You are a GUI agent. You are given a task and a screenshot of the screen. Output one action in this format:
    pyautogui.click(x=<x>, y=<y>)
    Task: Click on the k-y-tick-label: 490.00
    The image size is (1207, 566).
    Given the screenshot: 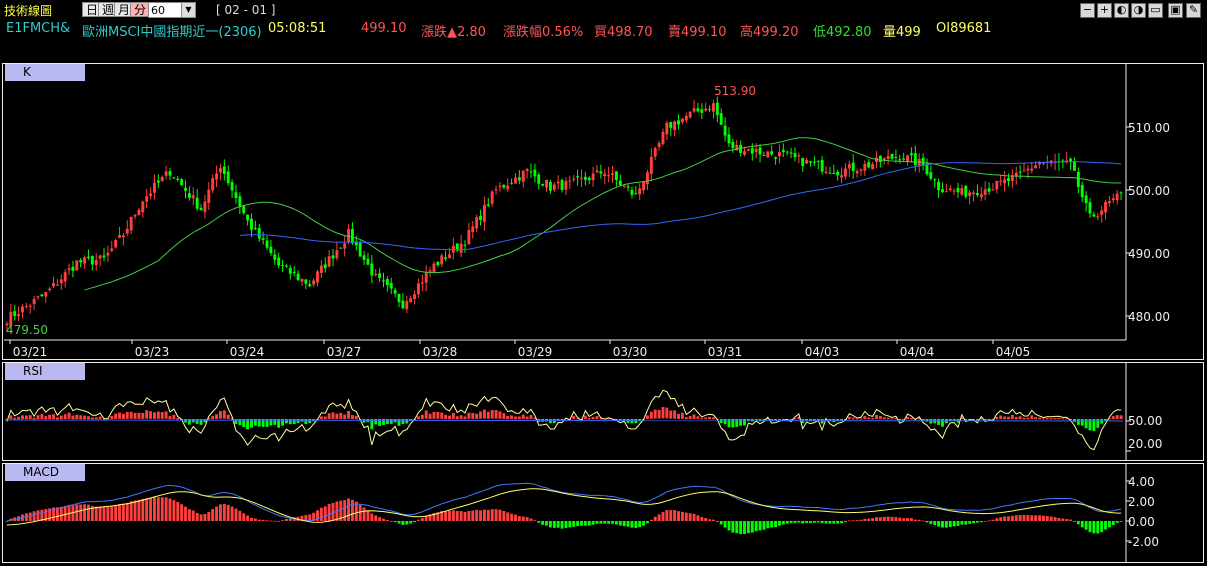 What is the action you would take?
    pyautogui.click(x=1149, y=254)
    